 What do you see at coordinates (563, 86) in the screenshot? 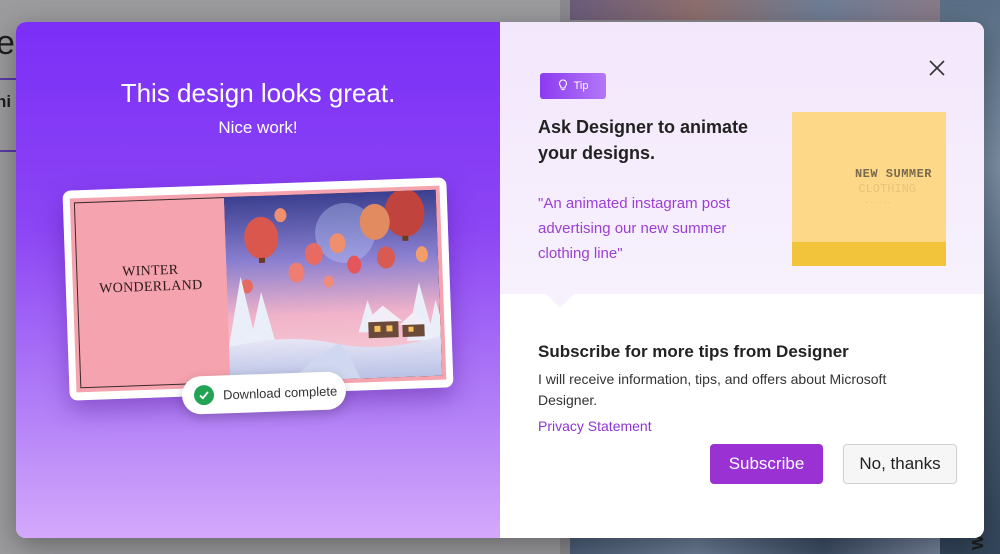
I see `lightbulb-icon` at bounding box center [563, 86].